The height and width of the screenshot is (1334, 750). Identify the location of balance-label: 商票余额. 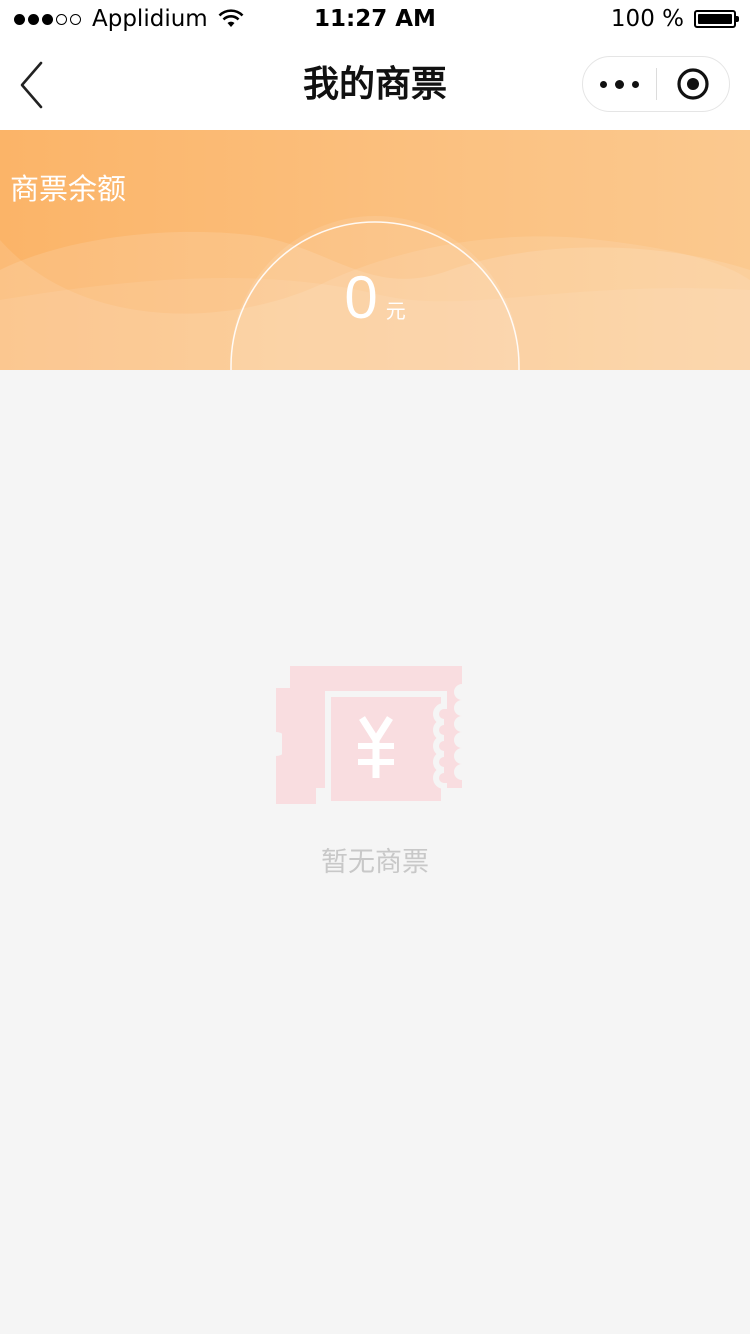
(68, 189).